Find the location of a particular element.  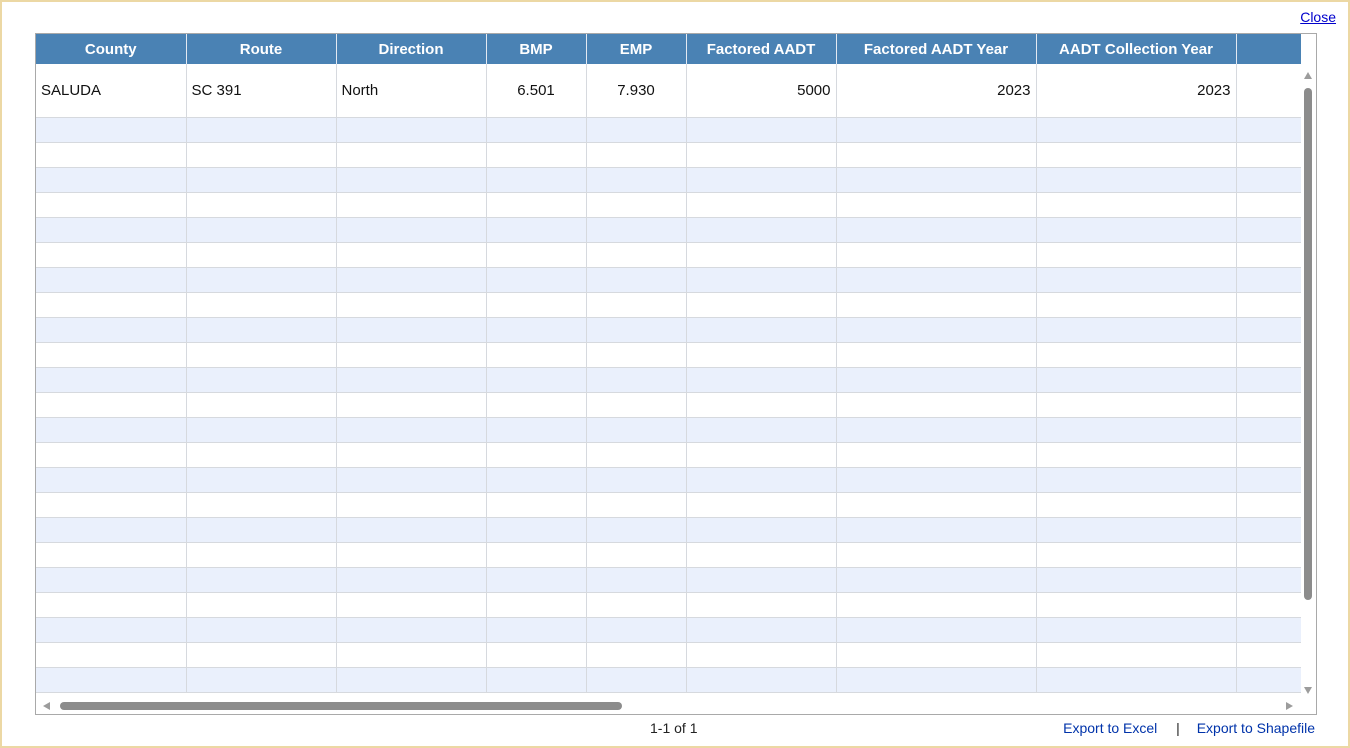

vertical-scroll-thumb is located at coordinates (1308, 344).